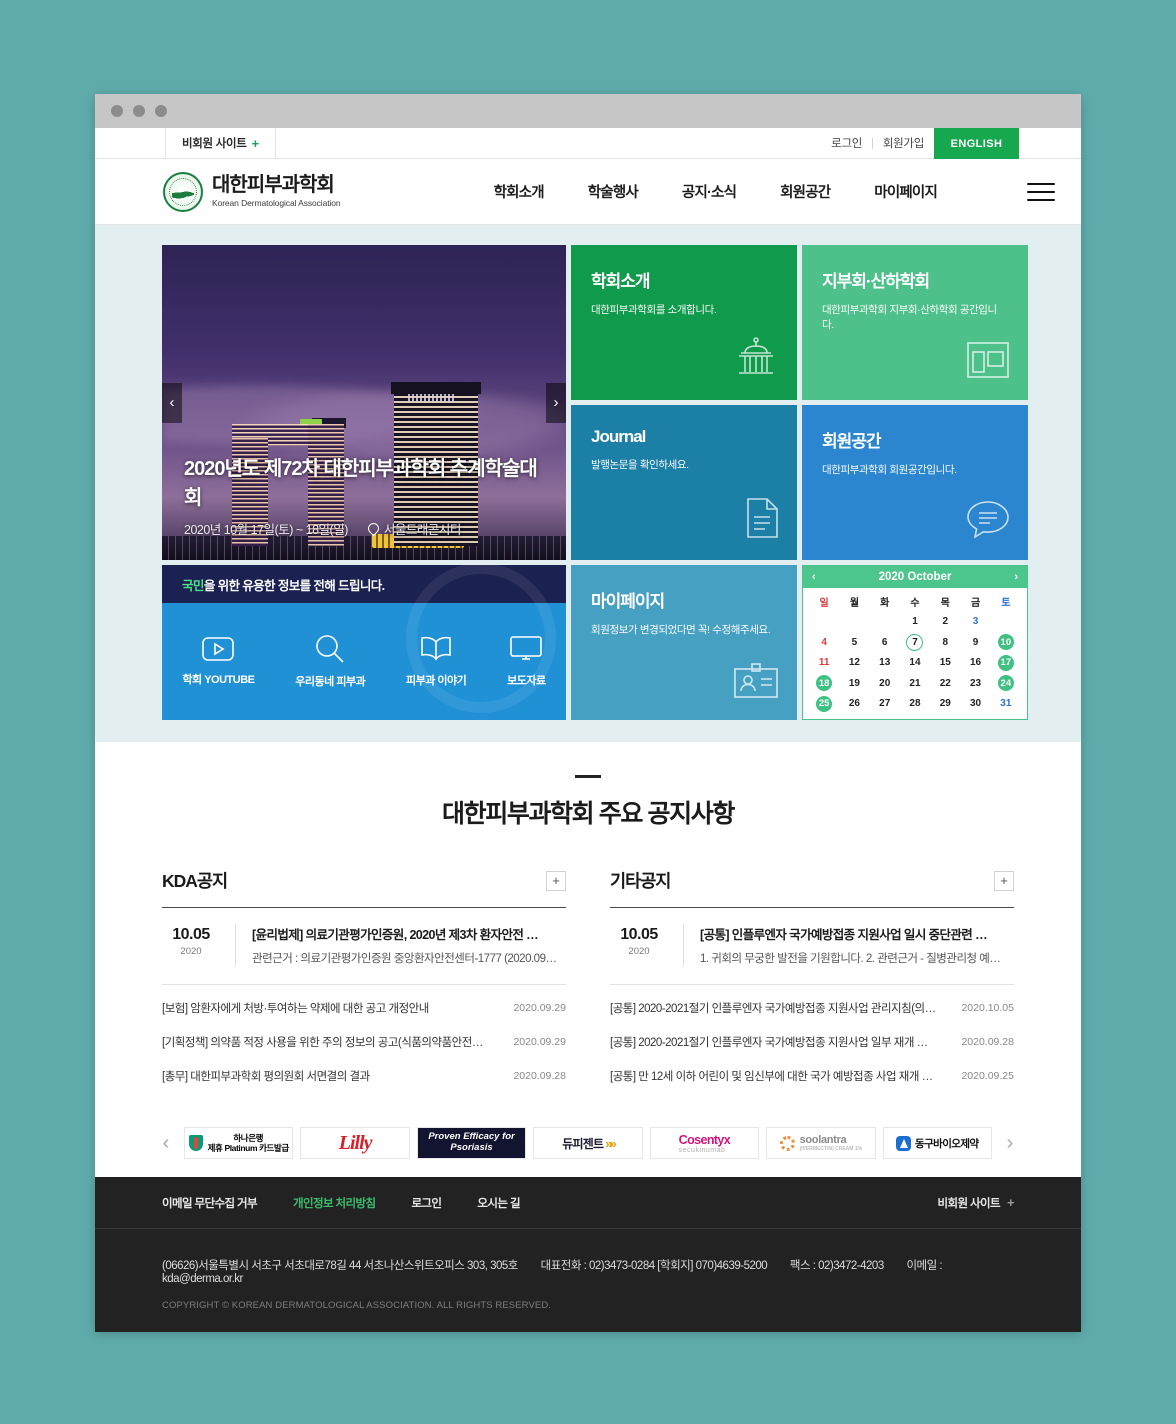 The height and width of the screenshot is (1424, 1176). I want to click on calendar-day-9: 9, so click(975, 642).